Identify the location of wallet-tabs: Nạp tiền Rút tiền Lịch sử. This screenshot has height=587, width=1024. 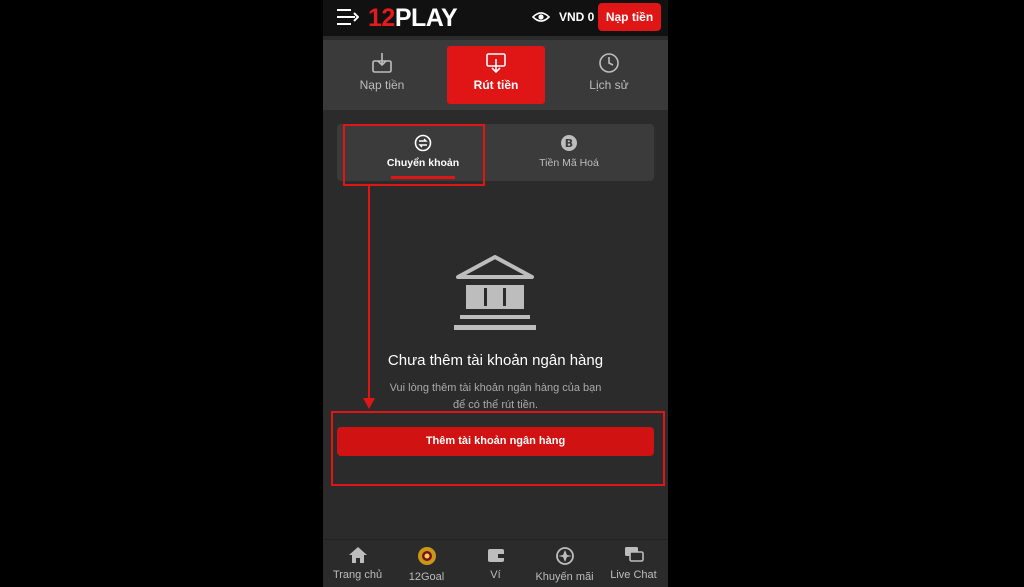
(495, 75).